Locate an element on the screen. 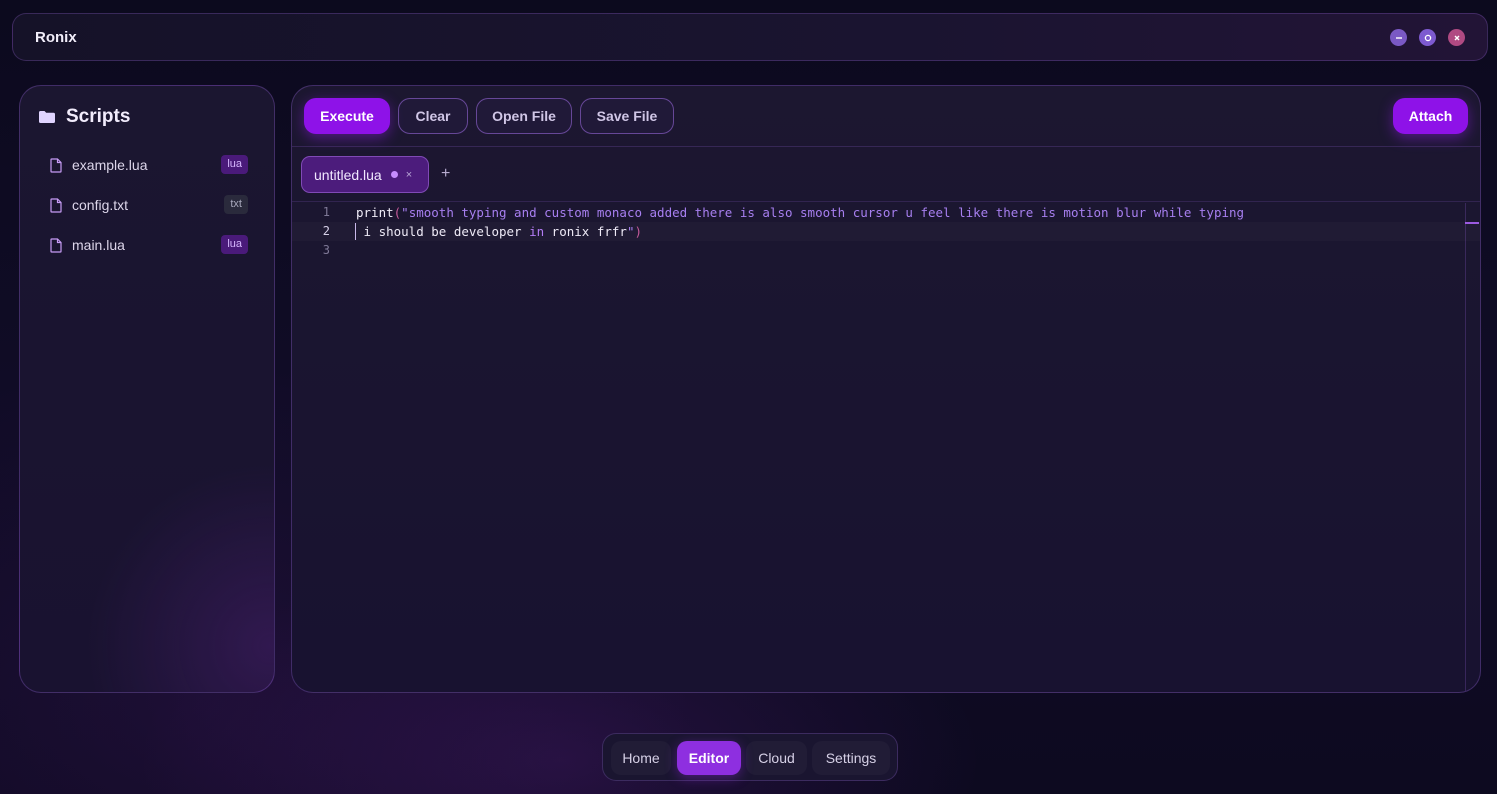 The height and width of the screenshot is (794, 1497). code-token-function: print is located at coordinates (375, 212).